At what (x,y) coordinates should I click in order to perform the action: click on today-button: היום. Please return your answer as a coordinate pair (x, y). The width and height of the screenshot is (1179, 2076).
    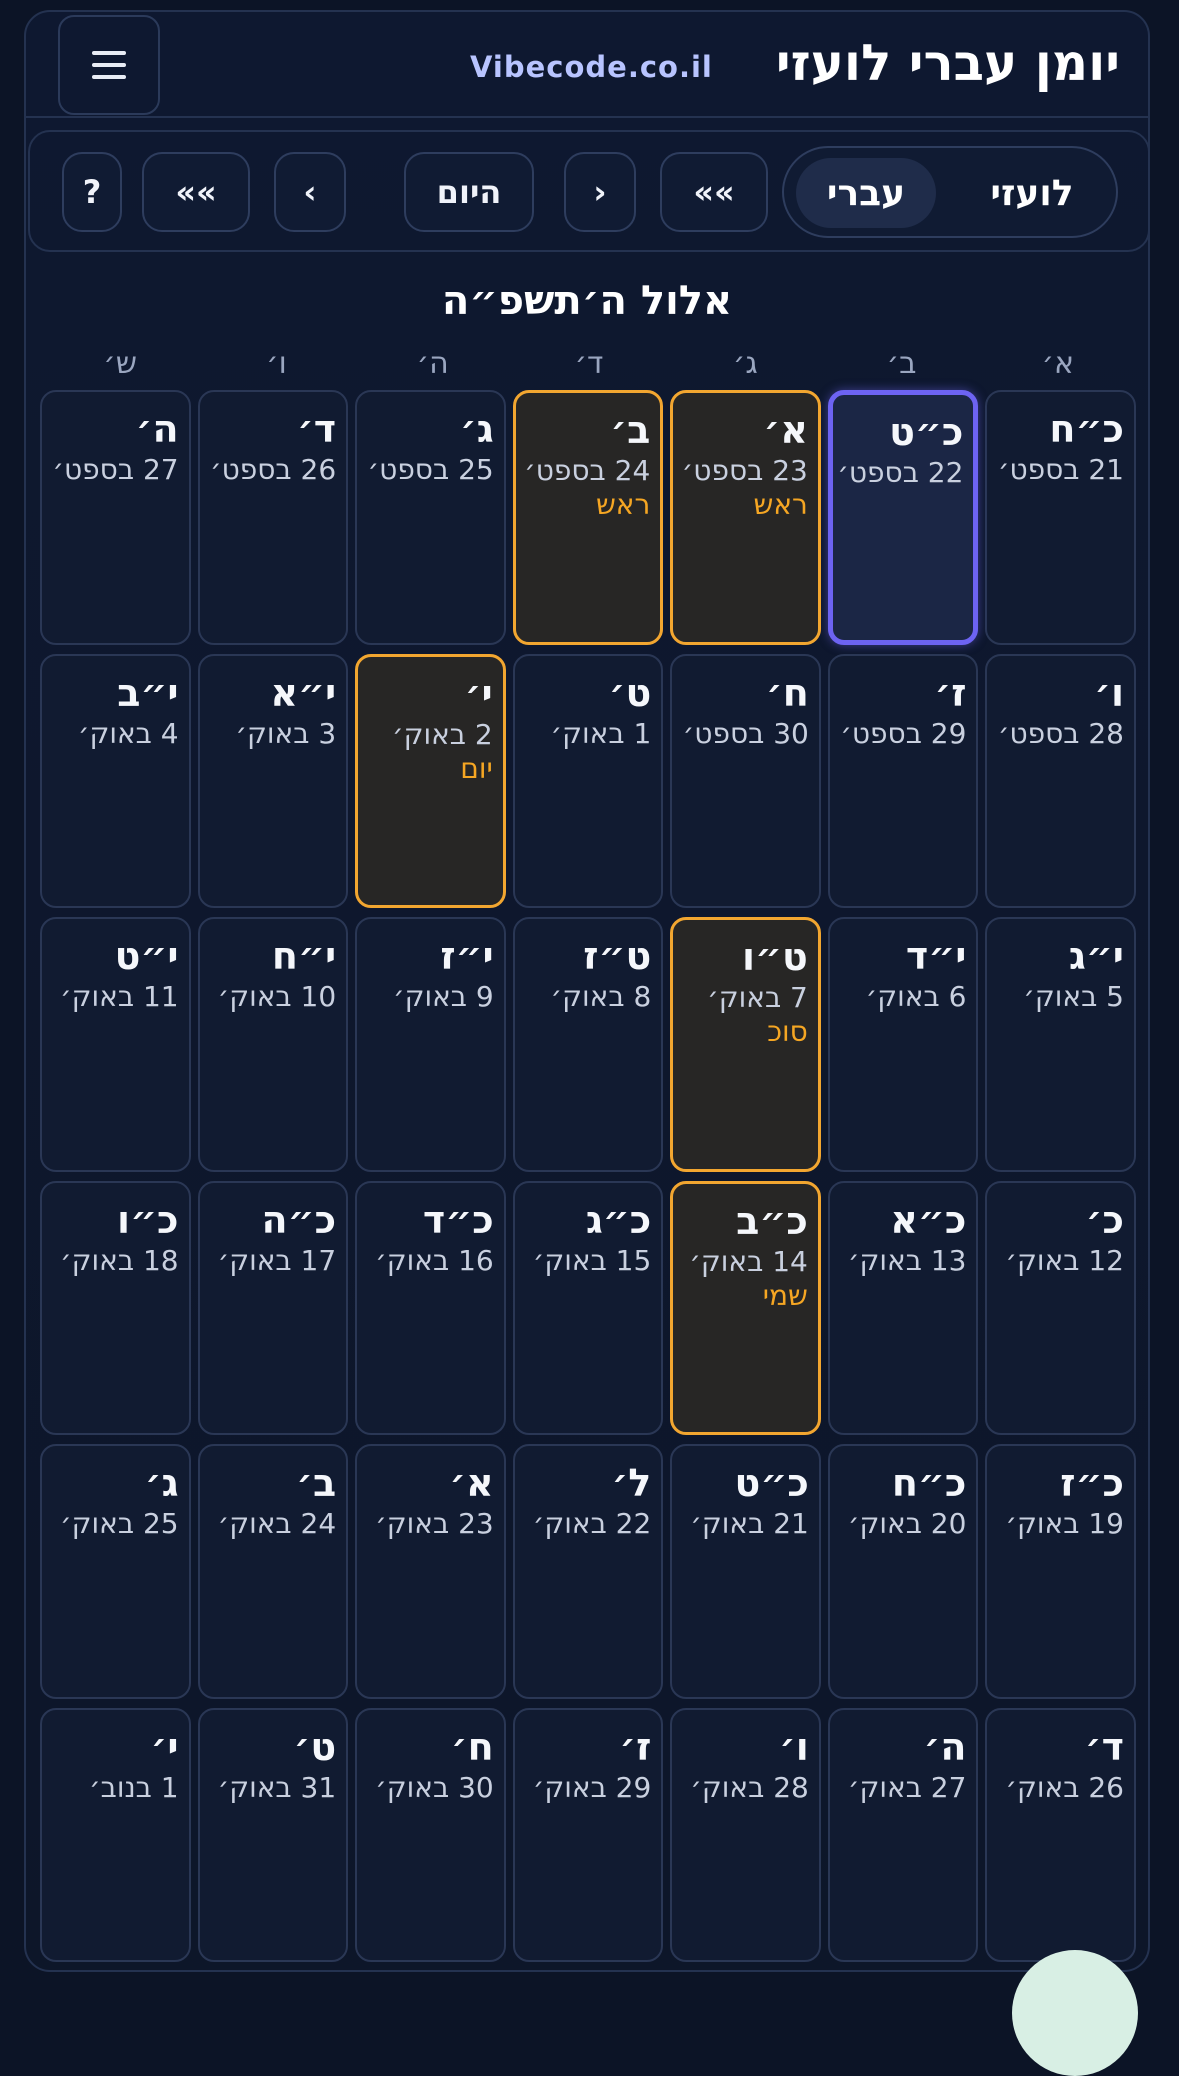
    Looking at the image, I should click on (469, 192).